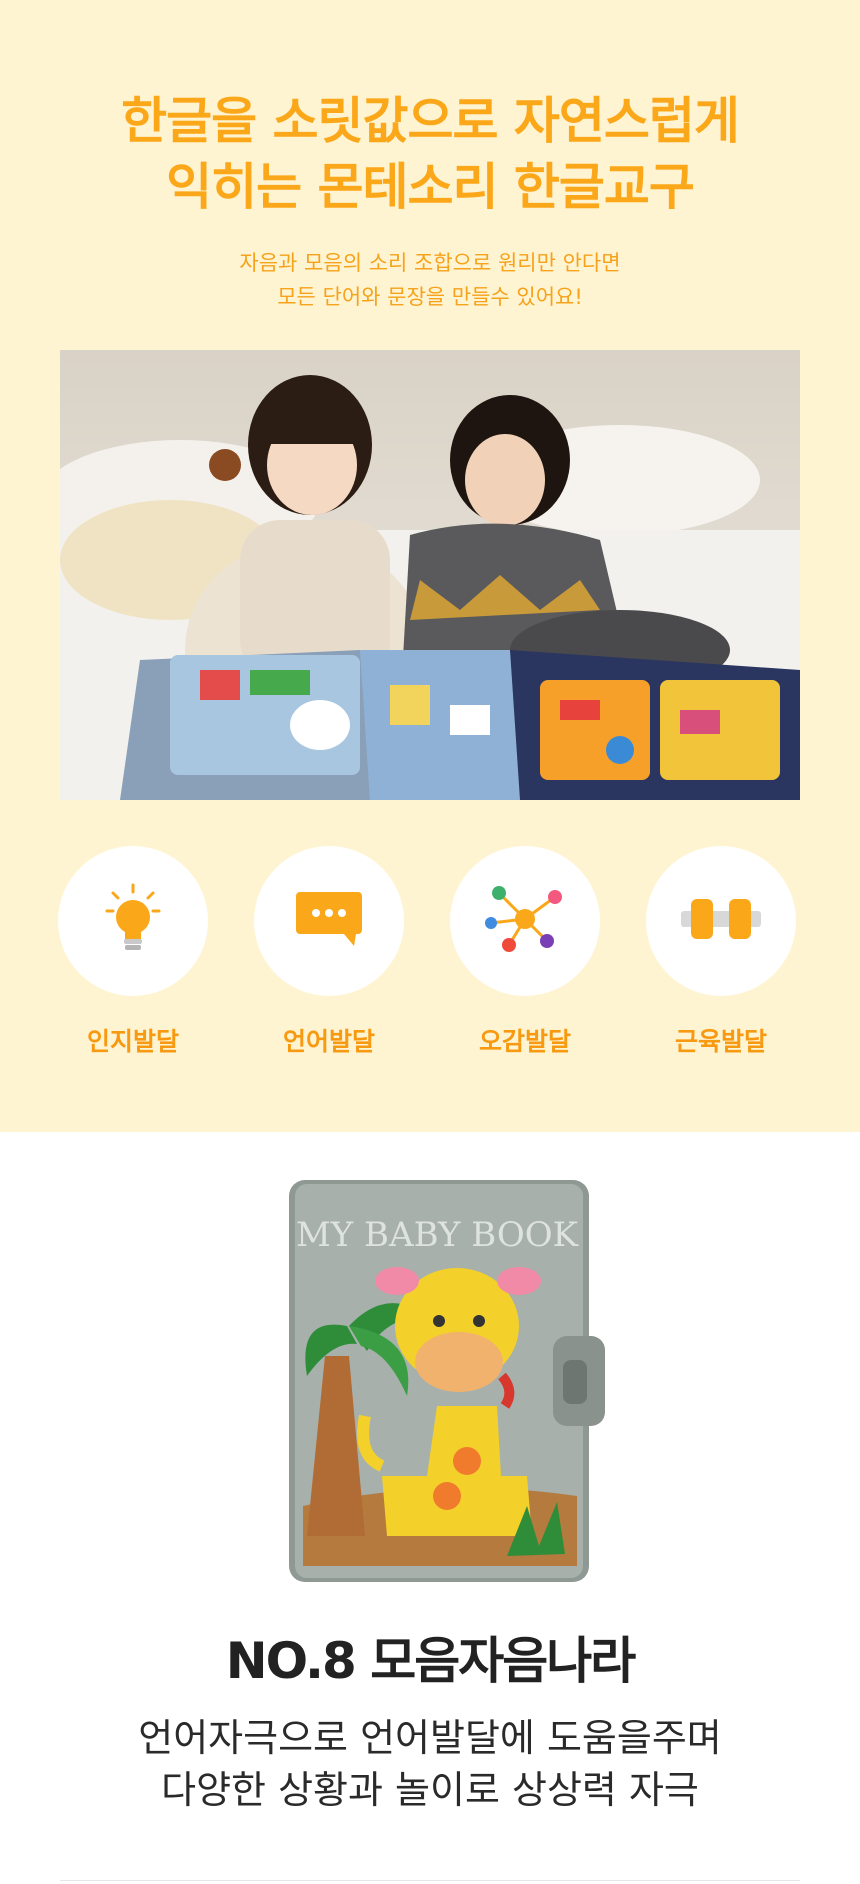 The image size is (860, 1884). What do you see at coordinates (430, 1661) in the screenshot?
I see `product-title: NO.8 모음자음나라` at bounding box center [430, 1661].